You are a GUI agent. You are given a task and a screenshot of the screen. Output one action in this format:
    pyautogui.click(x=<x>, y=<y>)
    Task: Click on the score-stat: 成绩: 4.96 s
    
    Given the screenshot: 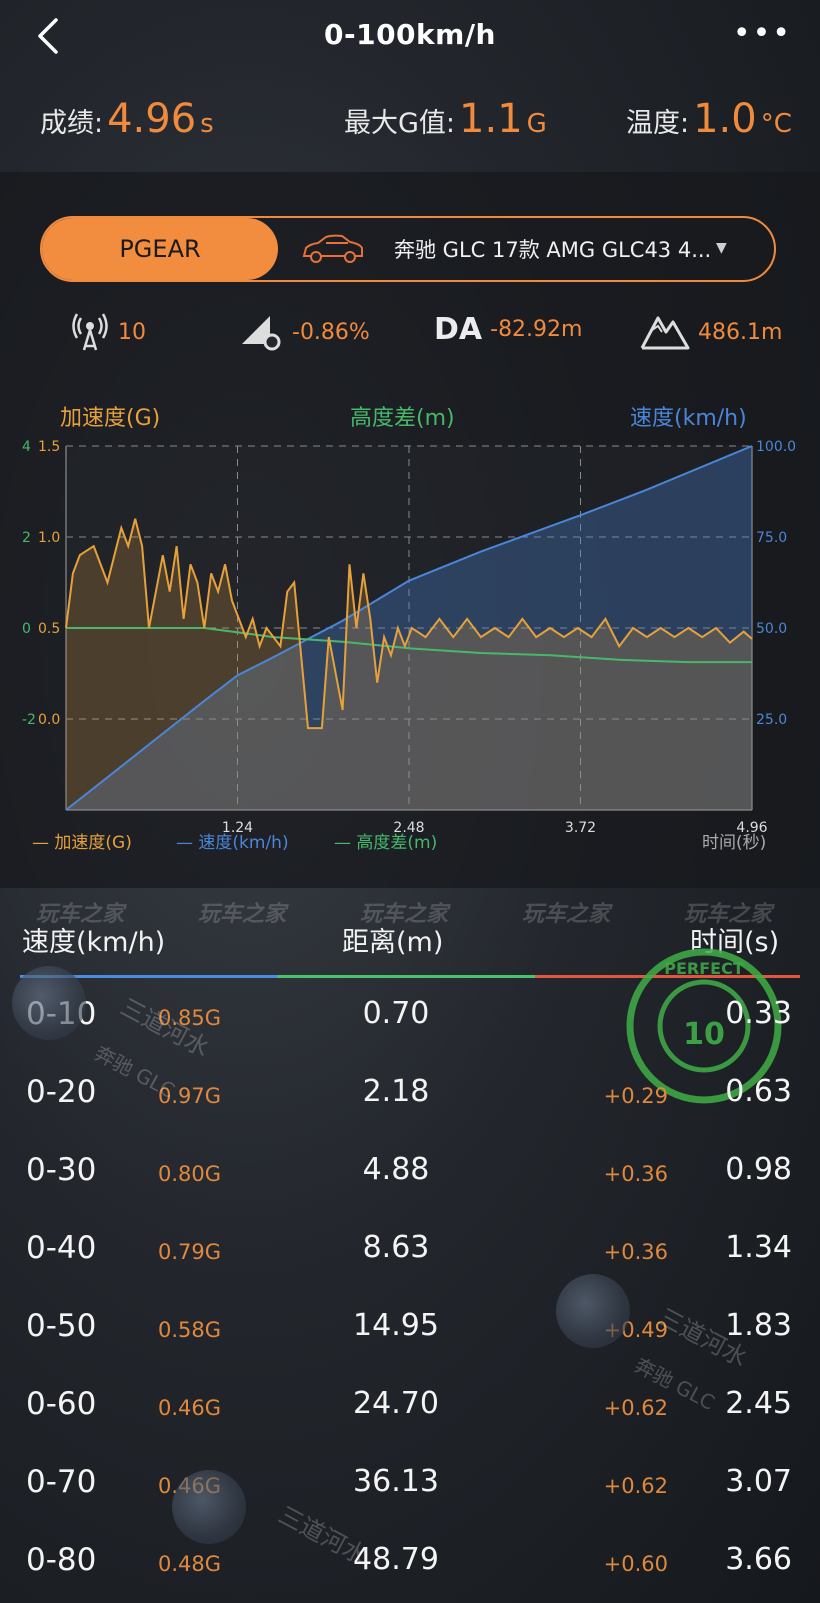 What is the action you would take?
    pyautogui.click(x=127, y=119)
    